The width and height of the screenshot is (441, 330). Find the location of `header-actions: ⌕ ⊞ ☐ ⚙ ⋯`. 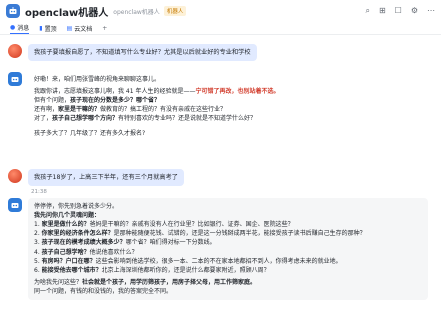

header-actions: ⌕ ⊞ ☐ ⚙ ⋯ is located at coordinates (400, 11).